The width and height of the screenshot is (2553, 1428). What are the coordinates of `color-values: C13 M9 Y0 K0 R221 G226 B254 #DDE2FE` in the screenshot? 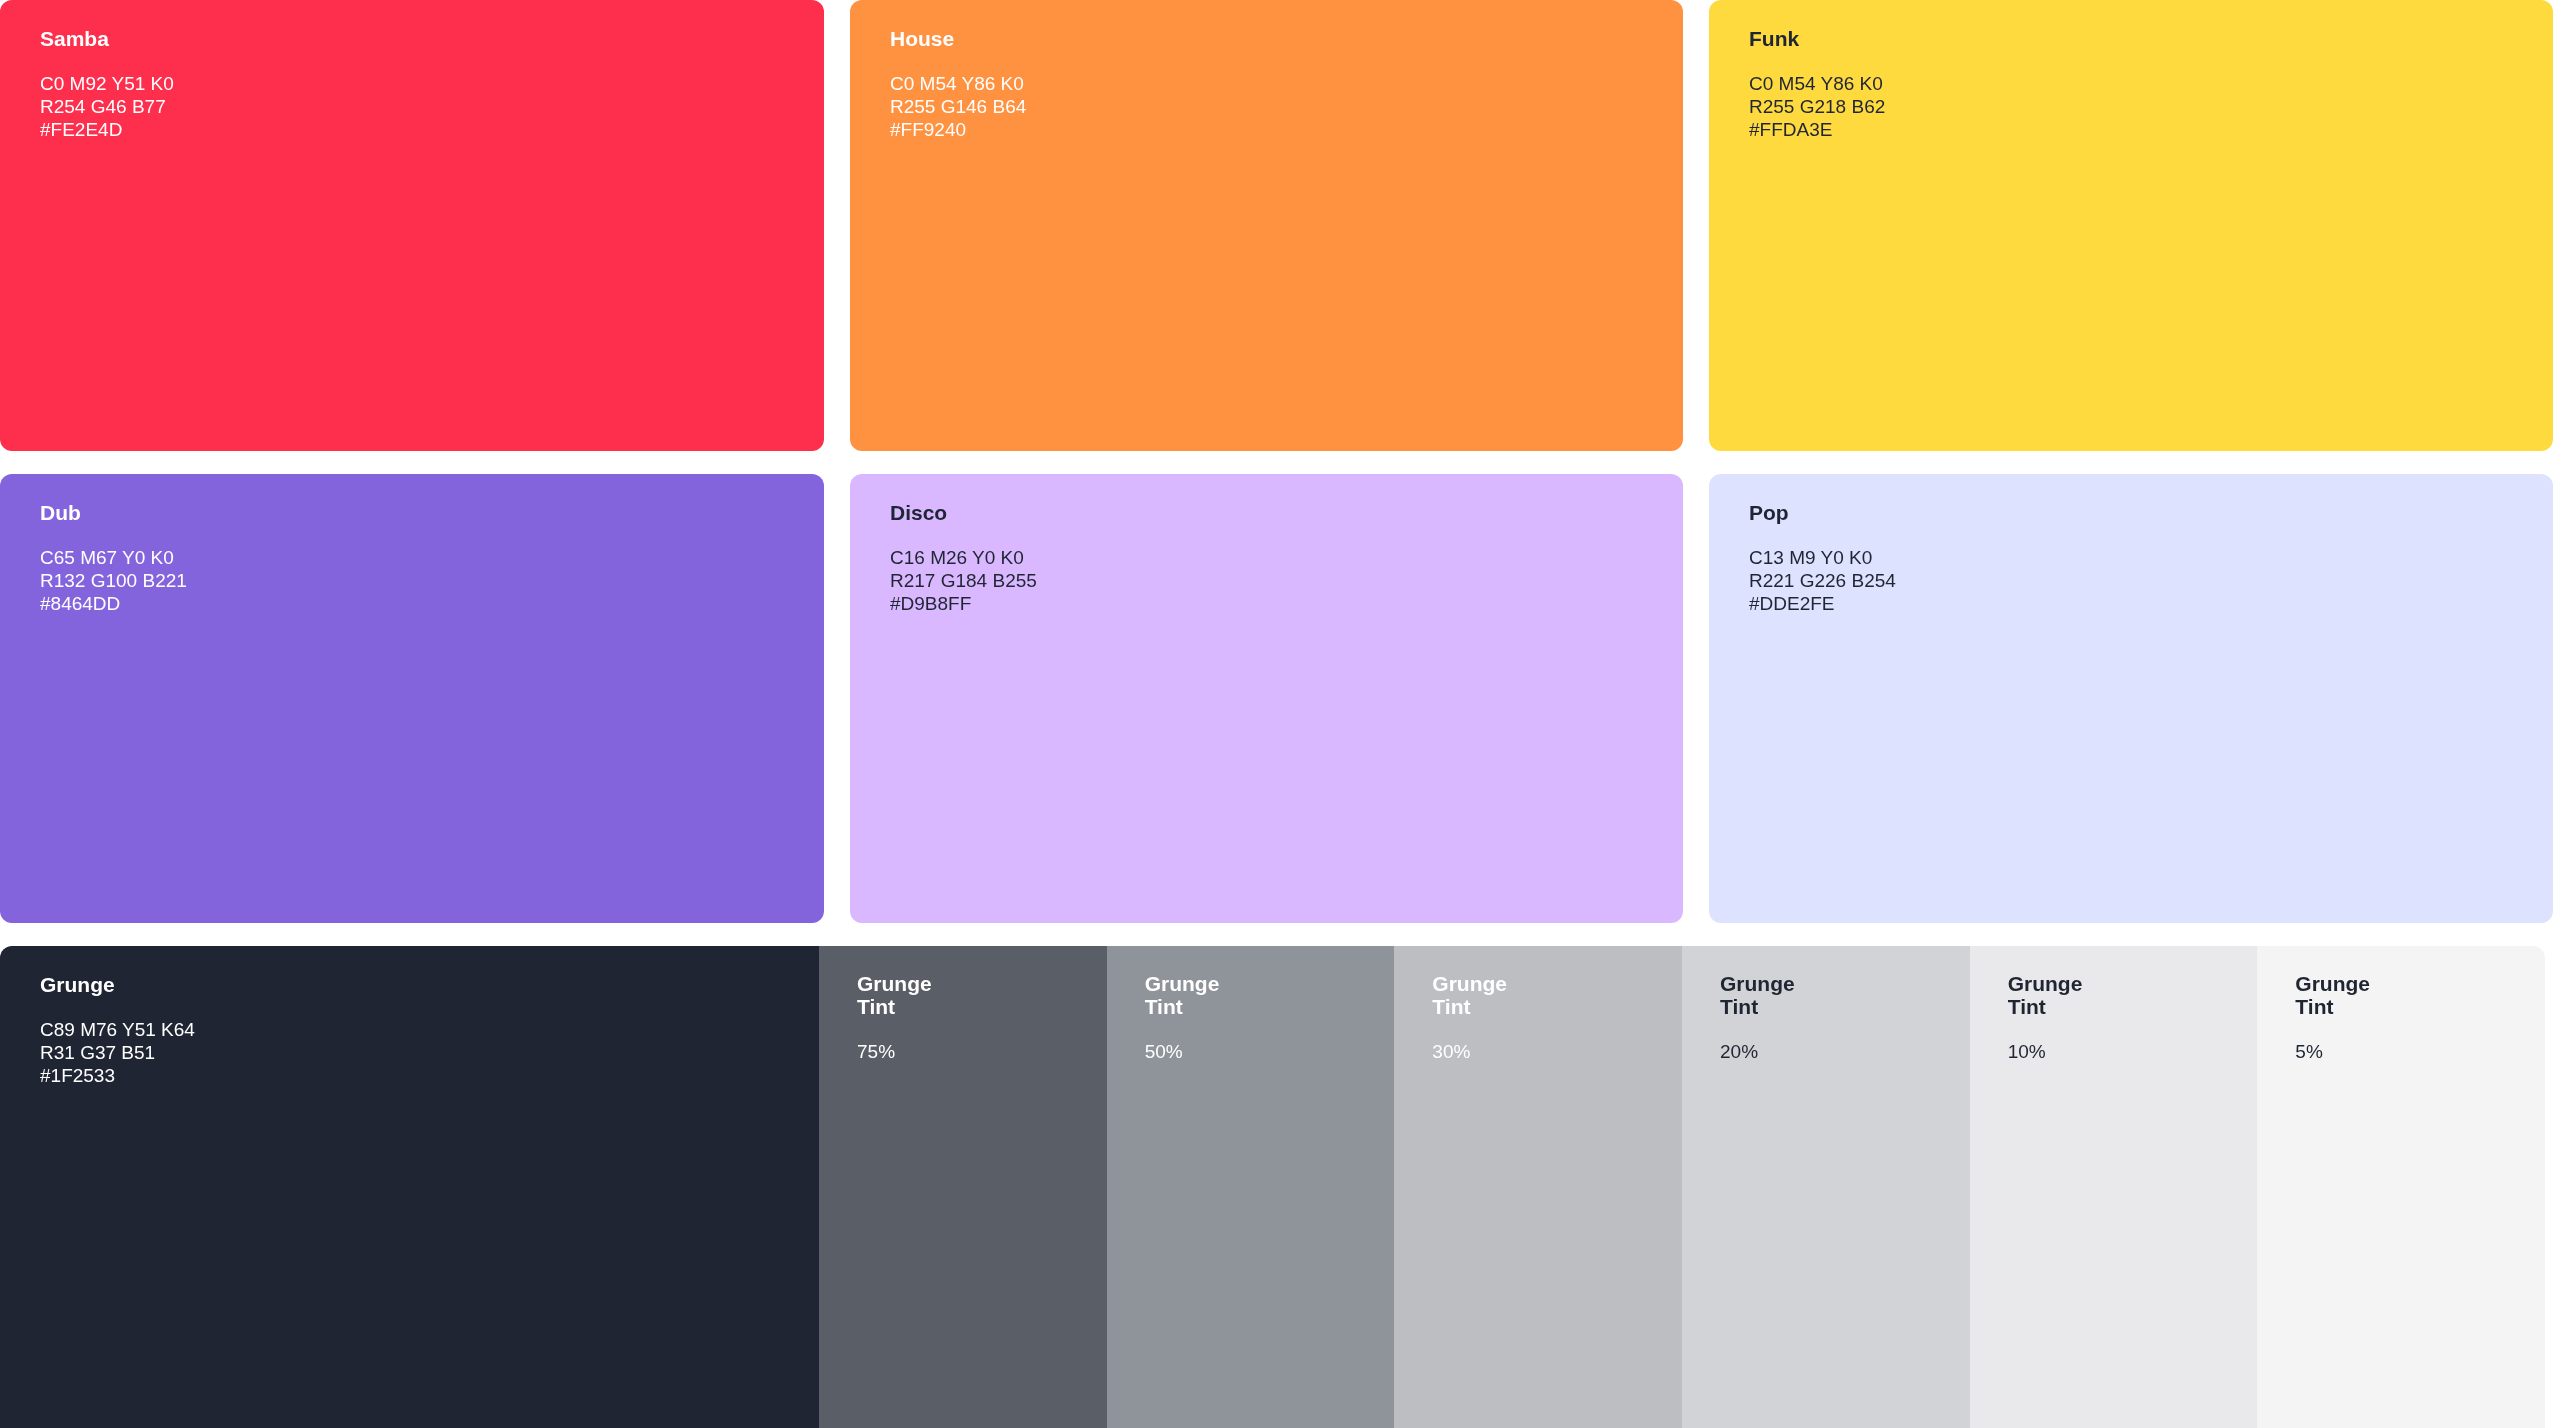 It's located at (1823, 580).